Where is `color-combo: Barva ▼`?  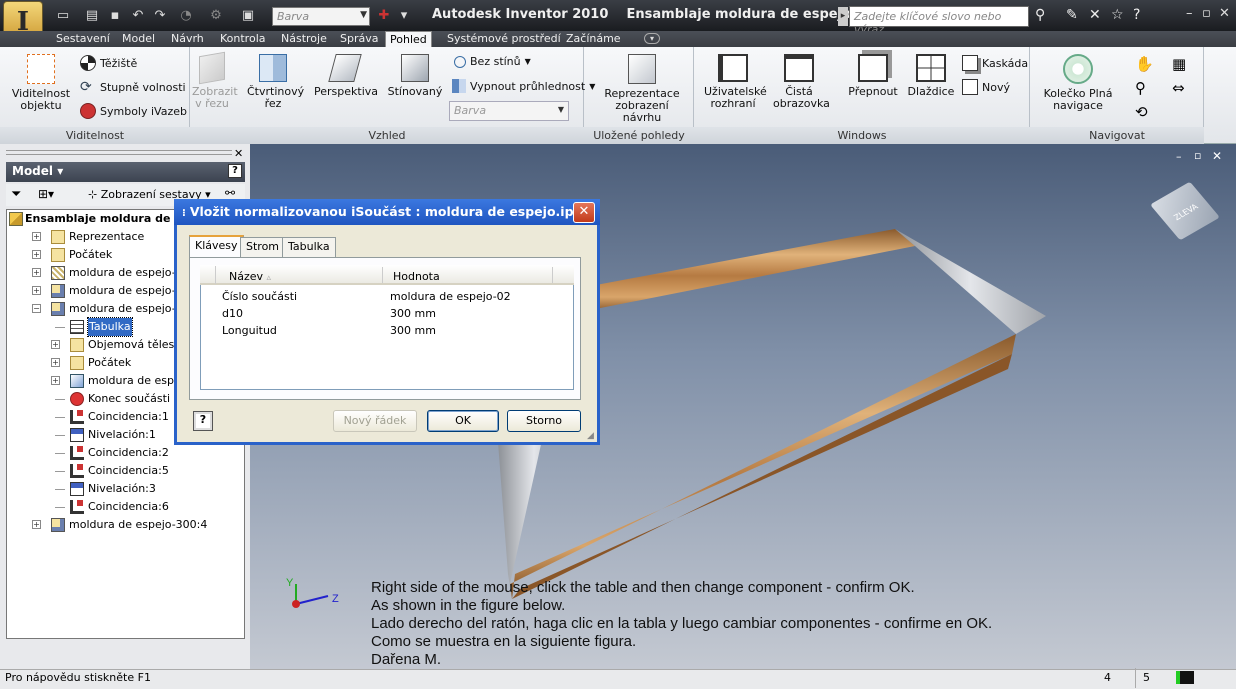
color-combo: Barva ▼ is located at coordinates (321, 16).